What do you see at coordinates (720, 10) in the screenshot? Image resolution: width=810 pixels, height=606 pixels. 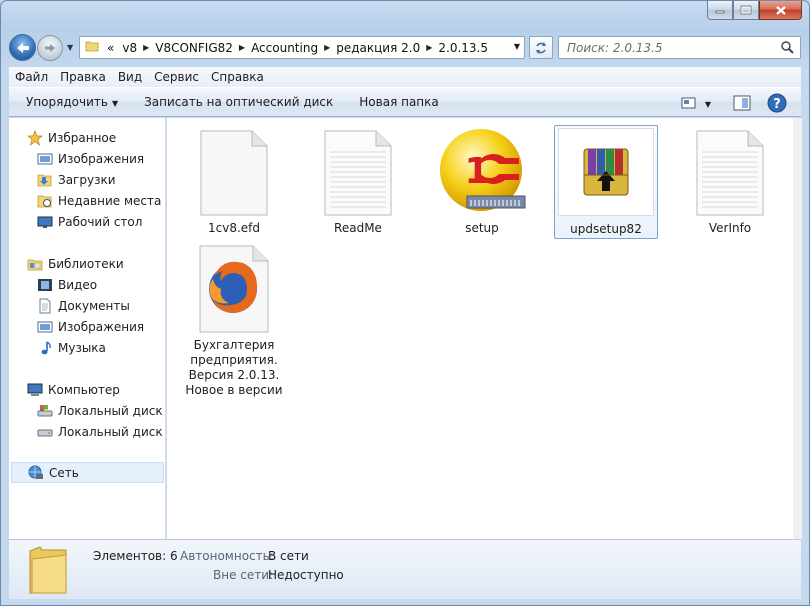 I see `minimize-button` at bounding box center [720, 10].